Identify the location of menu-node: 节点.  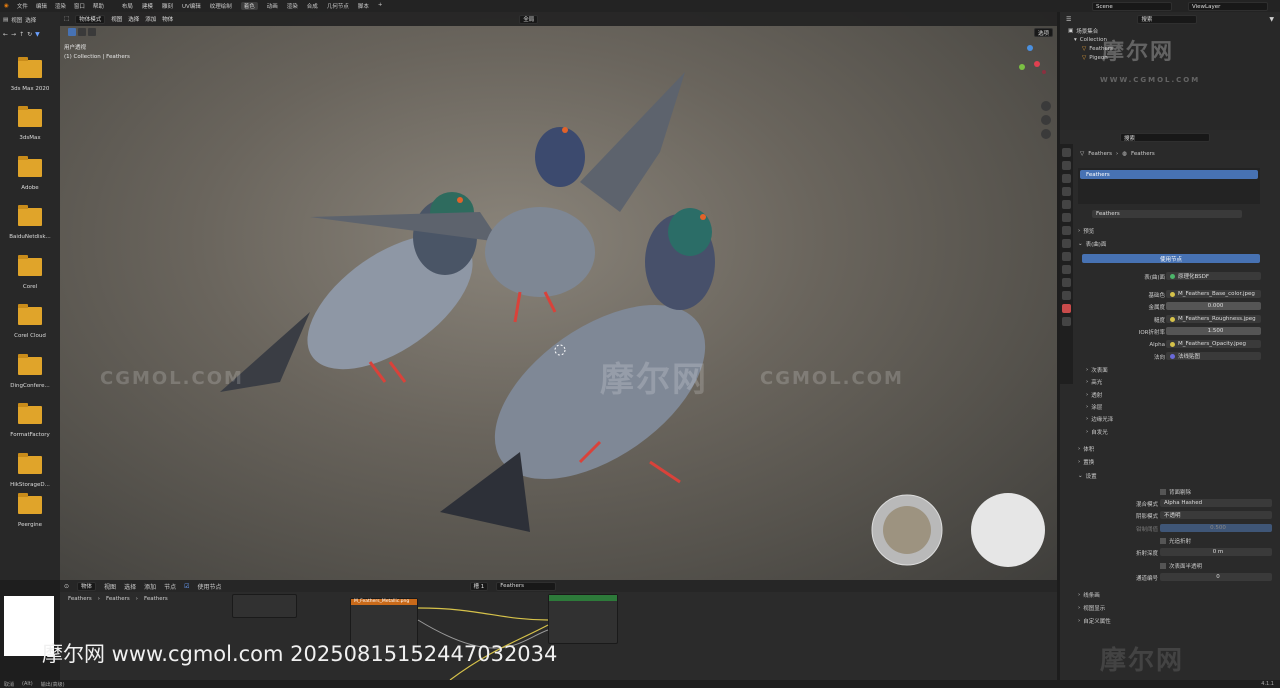
(170, 586).